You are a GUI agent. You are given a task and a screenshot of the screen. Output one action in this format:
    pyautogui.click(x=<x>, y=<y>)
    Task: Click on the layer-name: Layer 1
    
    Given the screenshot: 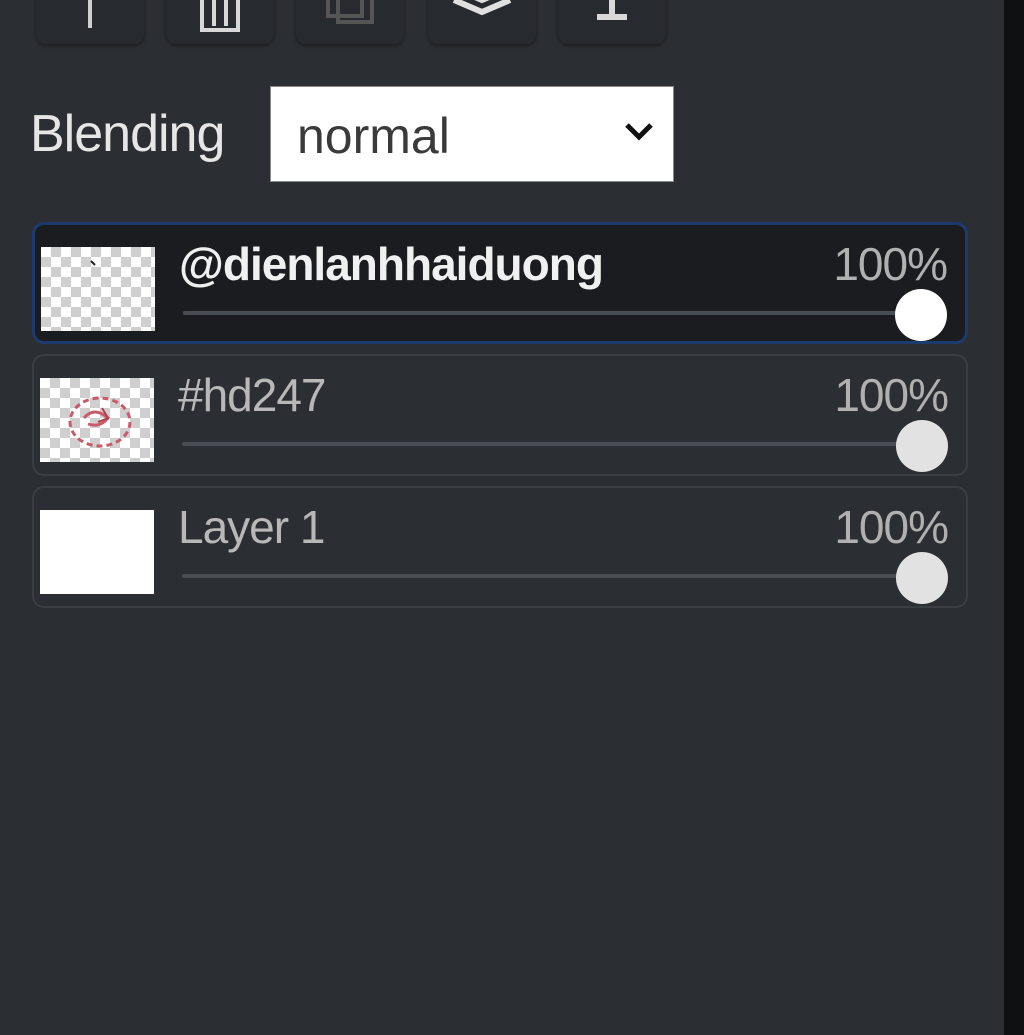 What is the action you would take?
    pyautogui.click(x=251, y=527)
    